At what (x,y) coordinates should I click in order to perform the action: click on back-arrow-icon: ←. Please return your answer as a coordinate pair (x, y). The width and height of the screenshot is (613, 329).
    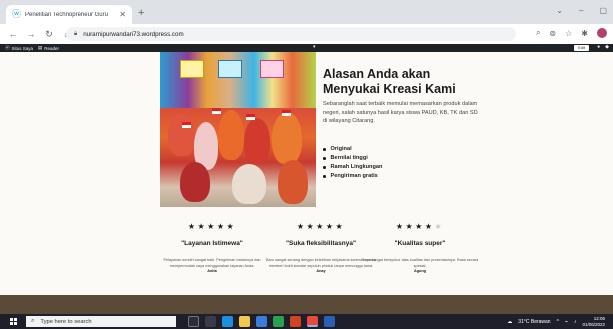
    Looking at the image, I should click on (13, 34).